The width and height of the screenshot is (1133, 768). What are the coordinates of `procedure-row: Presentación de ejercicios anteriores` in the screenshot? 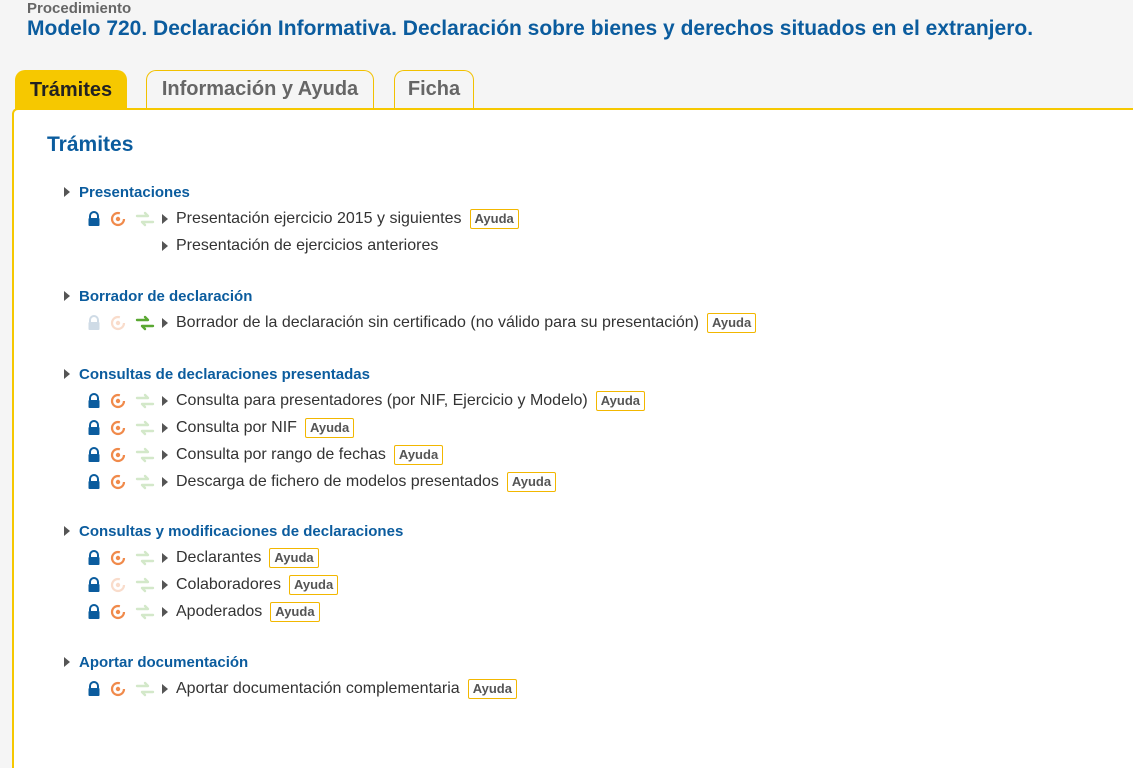 It's located at (262, 246).